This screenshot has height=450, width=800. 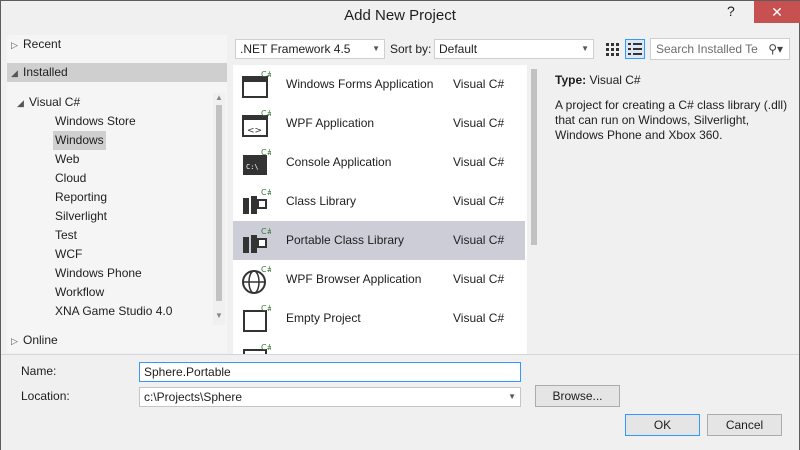 I want to click on tree-item-reporting: Reporting, so click(x=81, y=197).